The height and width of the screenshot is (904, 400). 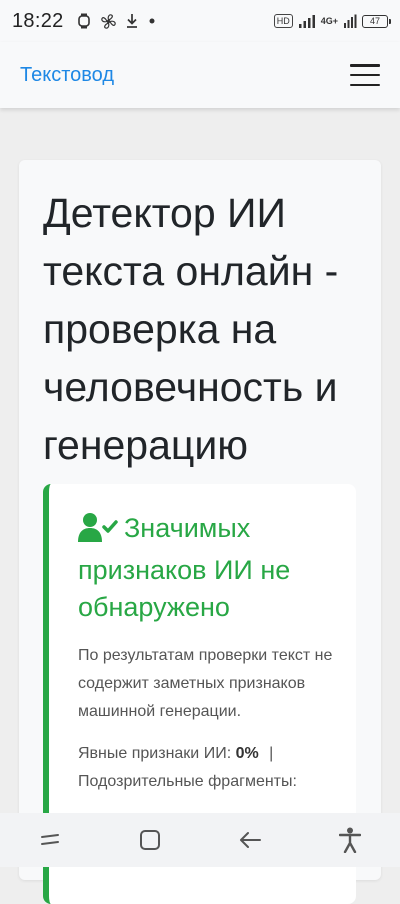 What do you see at coordinates (50, 840) in the screenshot?
I see `recents-icon` at bounding box center [50, 840].